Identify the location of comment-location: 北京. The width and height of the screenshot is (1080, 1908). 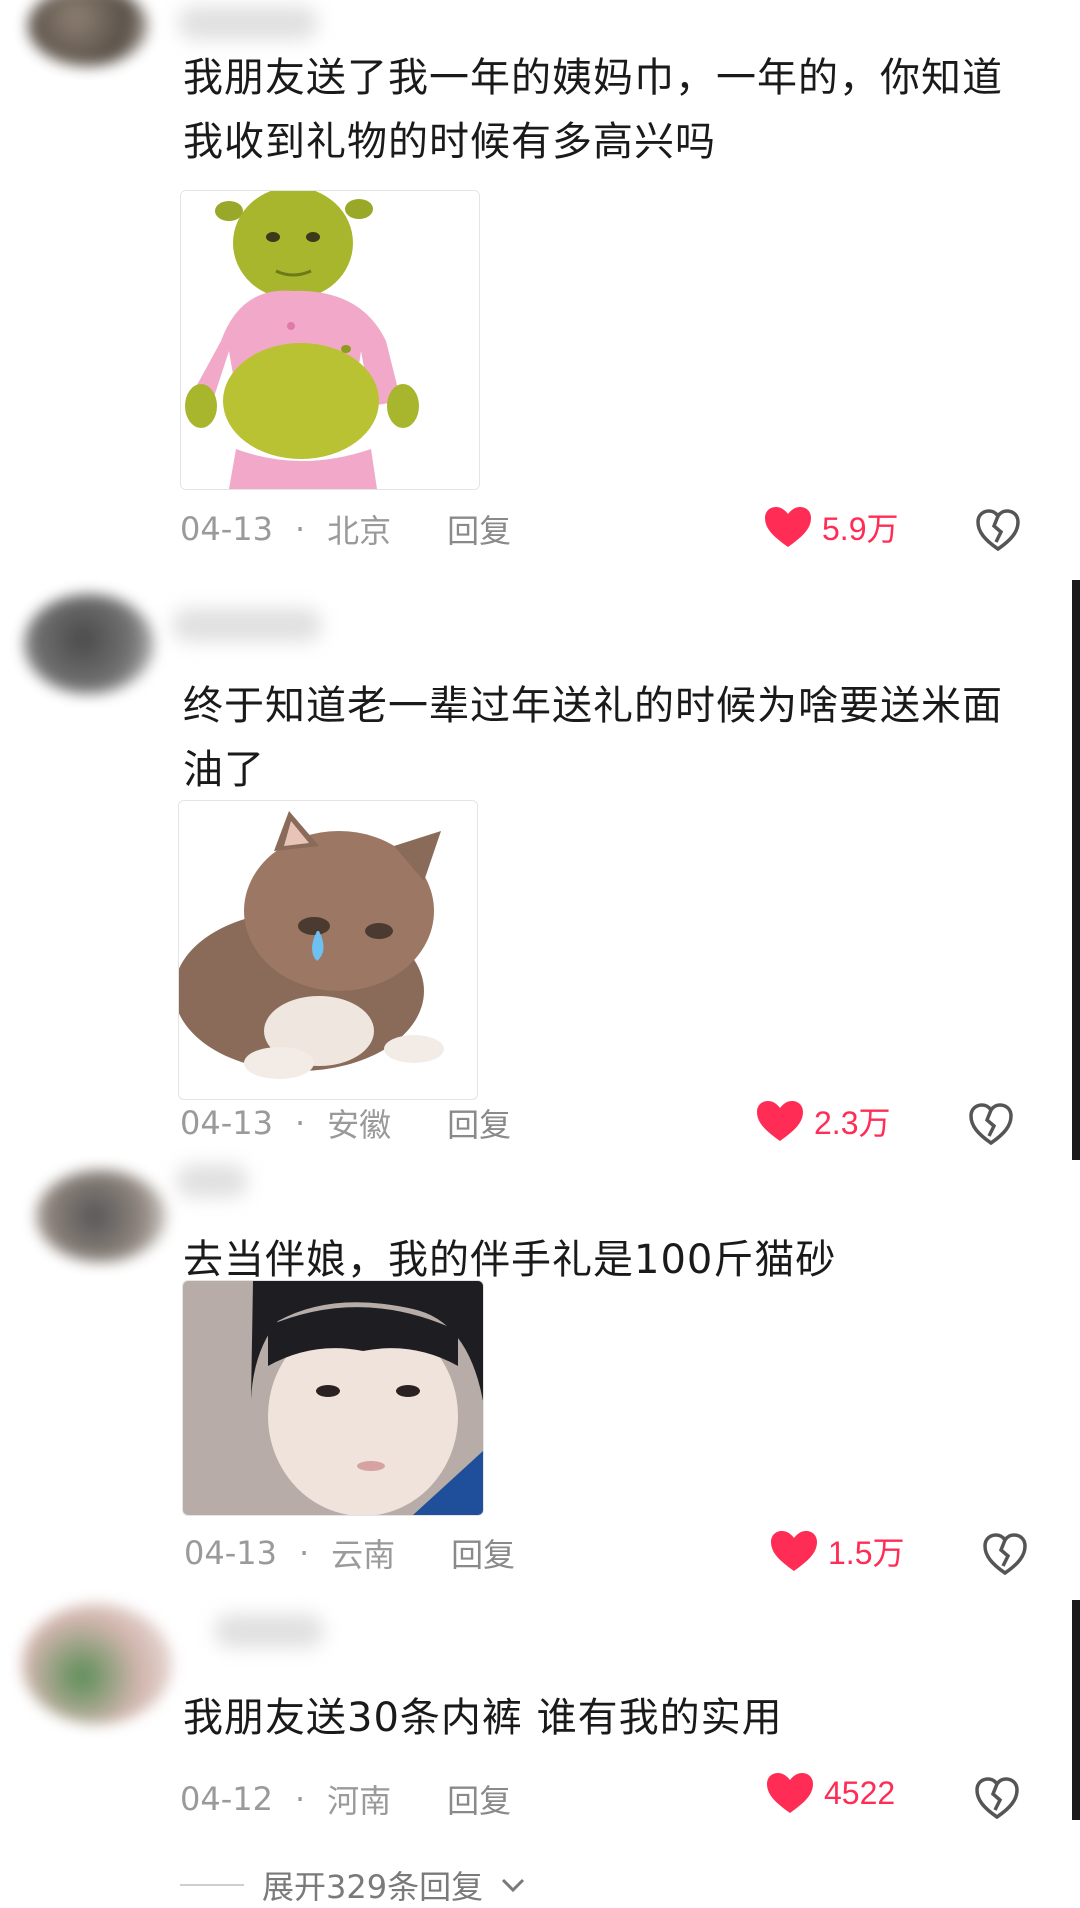
(359, 531).